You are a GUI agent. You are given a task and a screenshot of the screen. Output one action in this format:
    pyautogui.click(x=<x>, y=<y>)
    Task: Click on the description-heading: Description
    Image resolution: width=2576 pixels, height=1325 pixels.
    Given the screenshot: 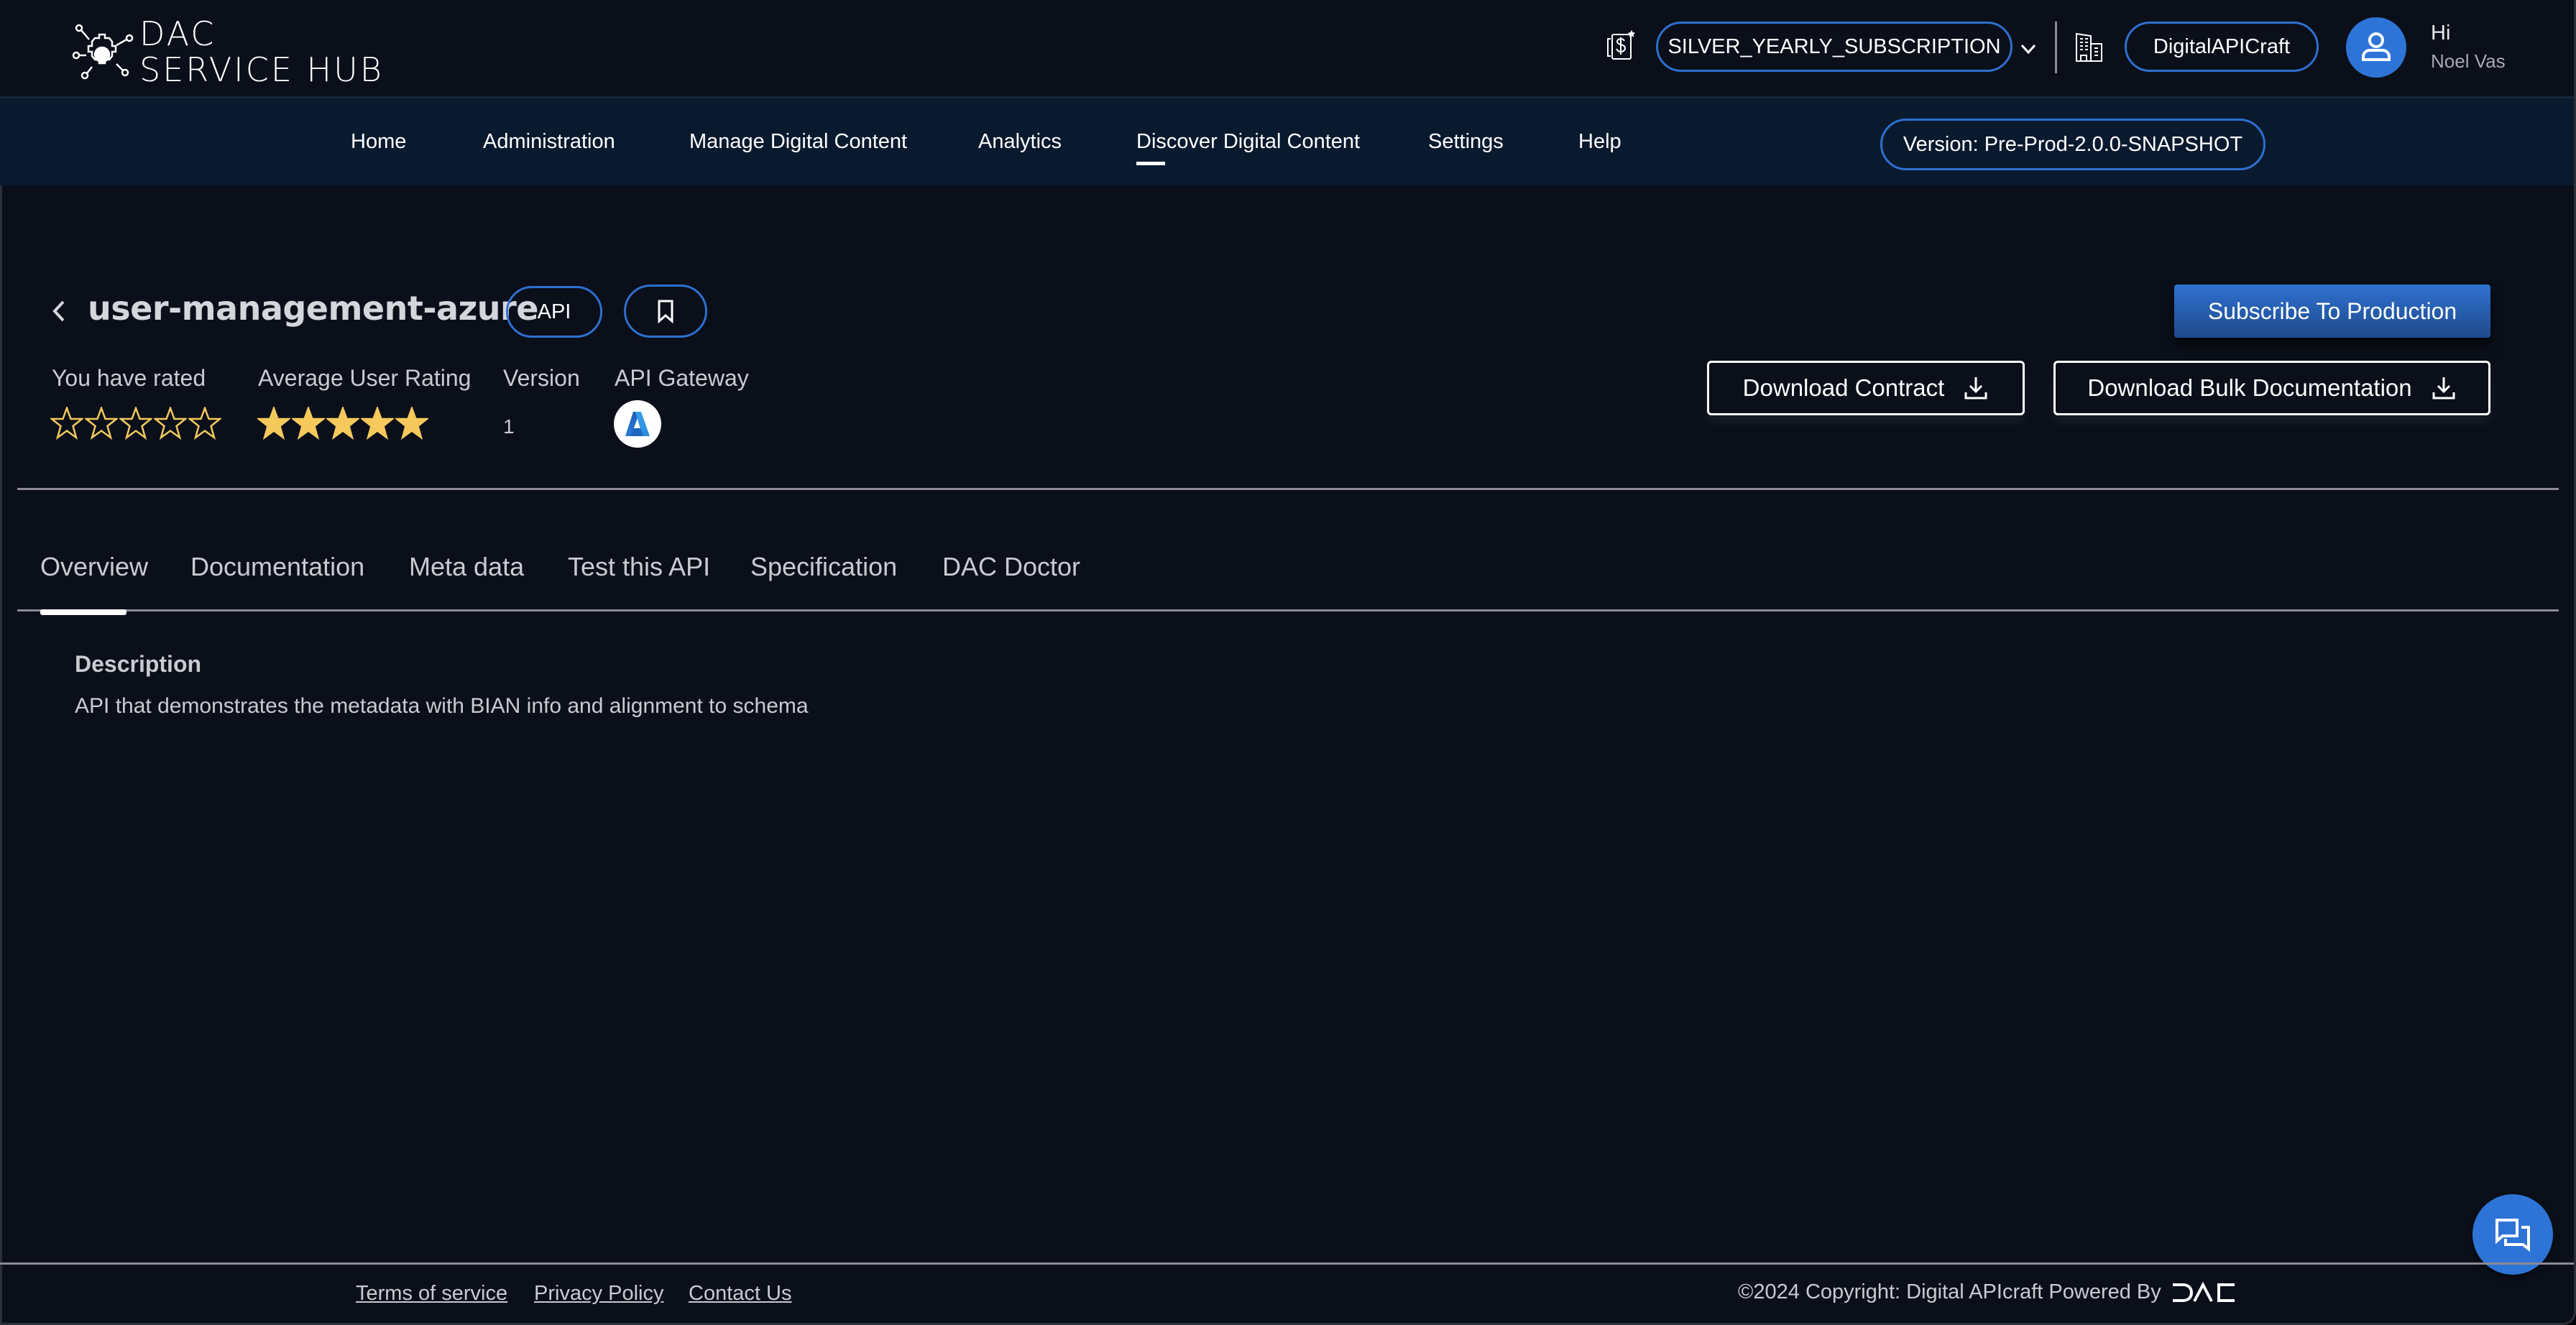 What is the action you would take?
    pyautogui.click(x=138, y=664)
    